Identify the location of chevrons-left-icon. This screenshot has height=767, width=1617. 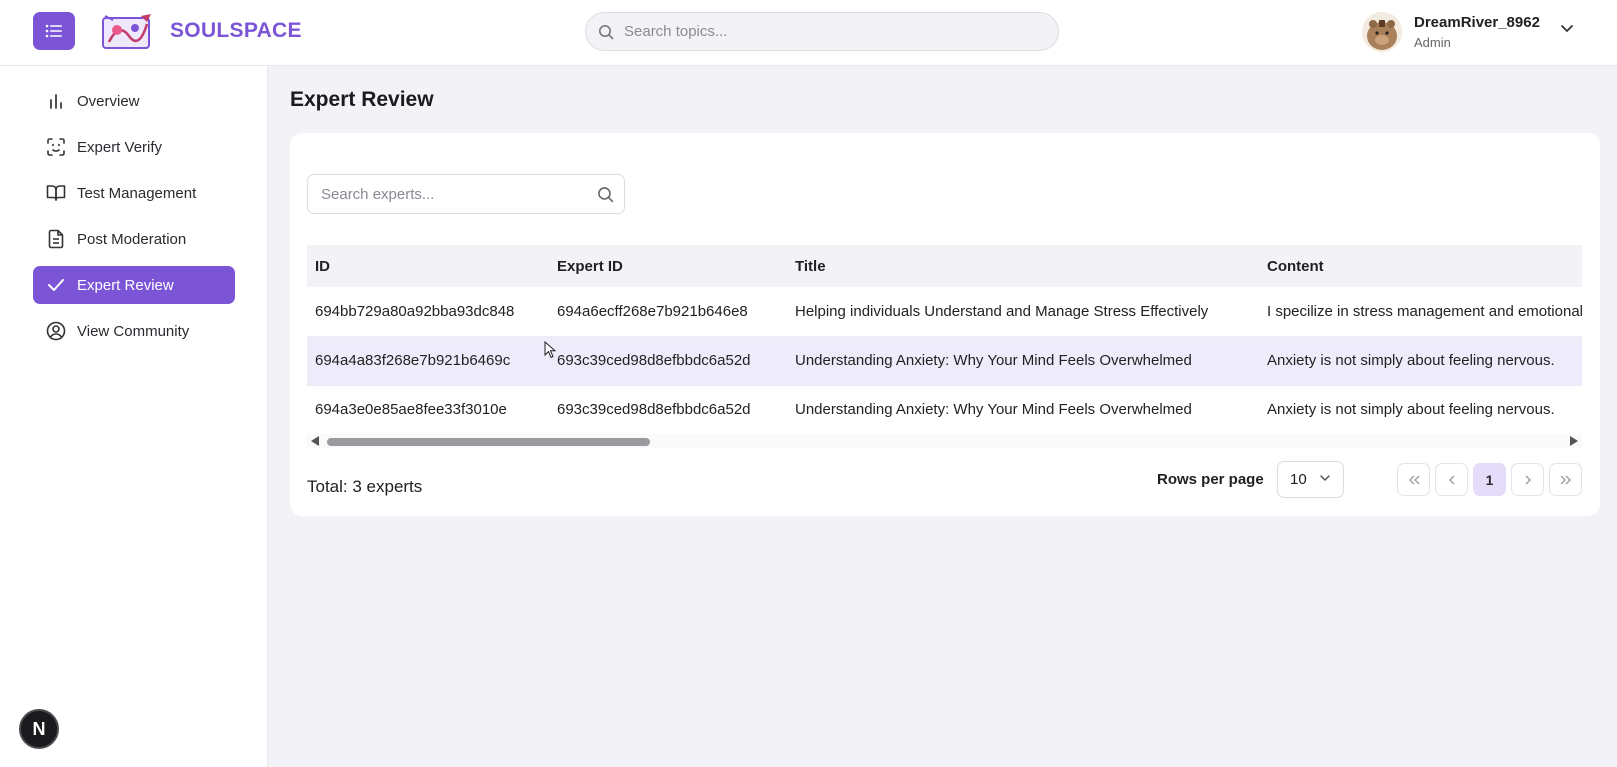
(1414, 479).